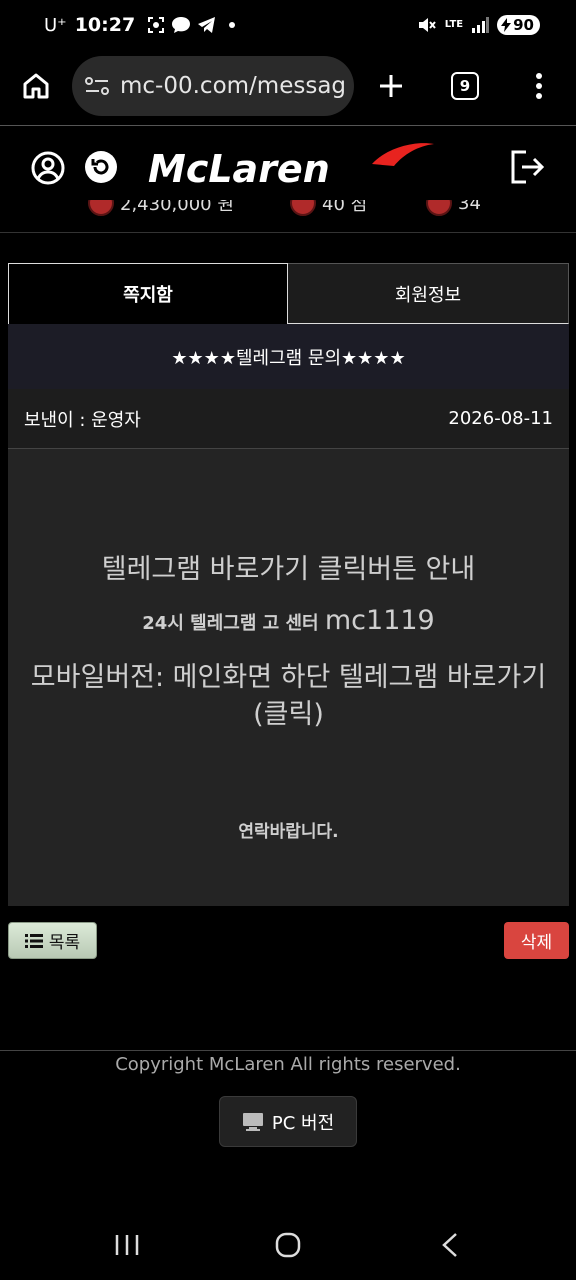  What do you see at coordinates (427, 25) in the screenshot?
I see `mute-icon` at bounding box center [427, 25].